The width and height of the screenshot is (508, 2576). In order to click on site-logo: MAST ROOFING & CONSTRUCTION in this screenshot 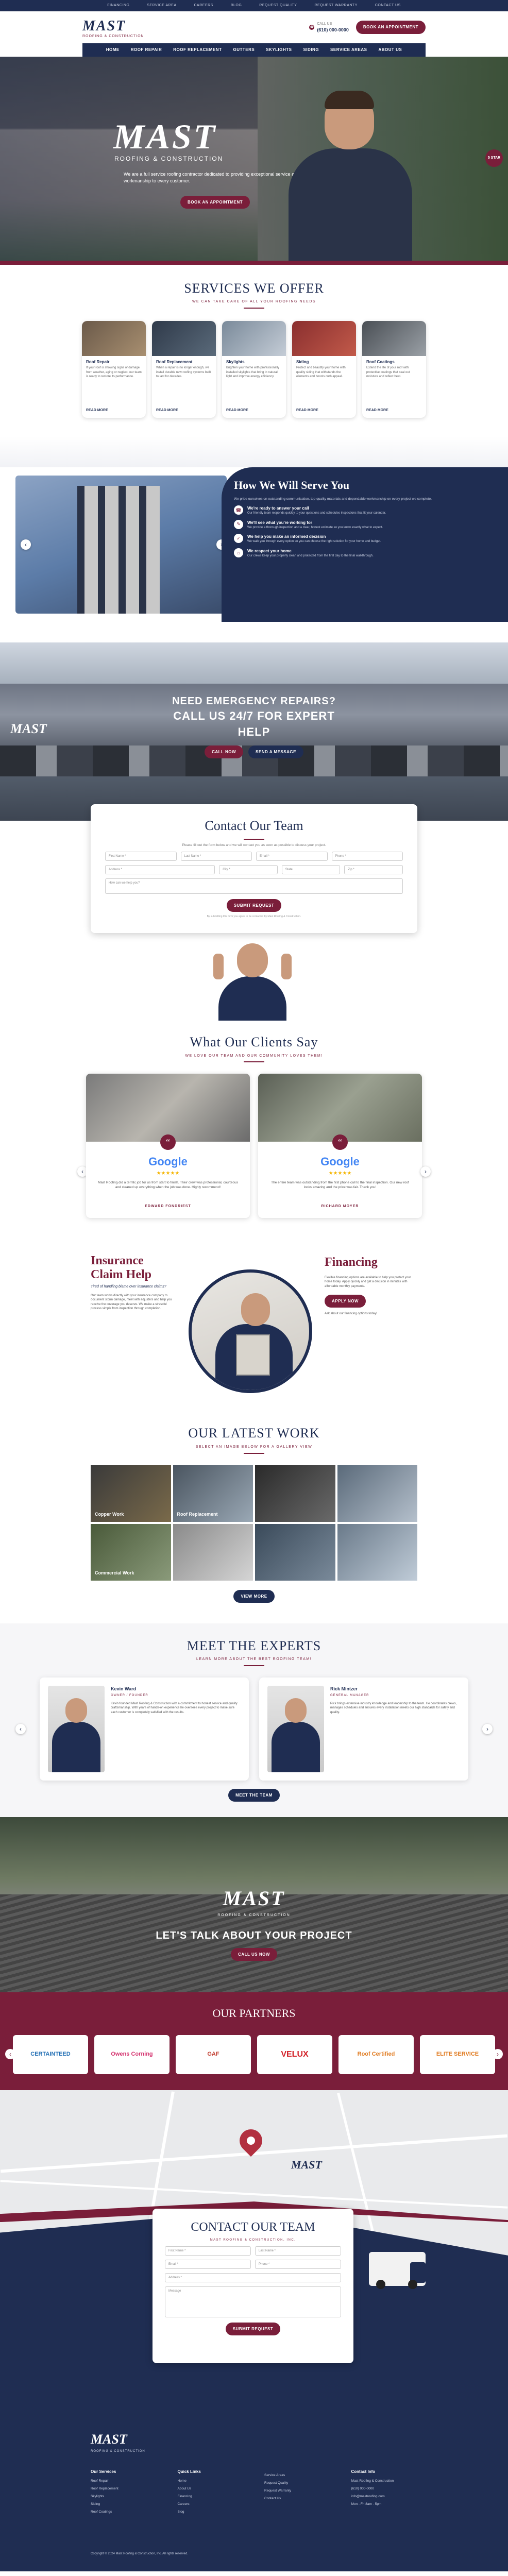, I will do `click(113, 27)`.